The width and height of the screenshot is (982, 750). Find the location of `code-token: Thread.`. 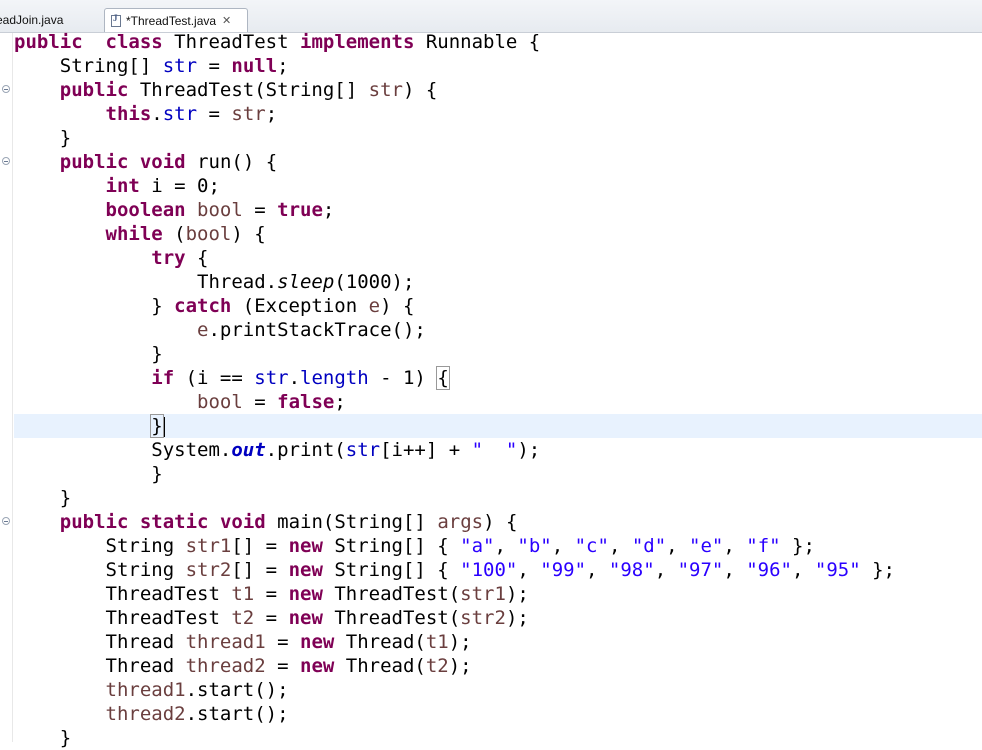

code-token: Thread. is located at coordinates (146, 282).